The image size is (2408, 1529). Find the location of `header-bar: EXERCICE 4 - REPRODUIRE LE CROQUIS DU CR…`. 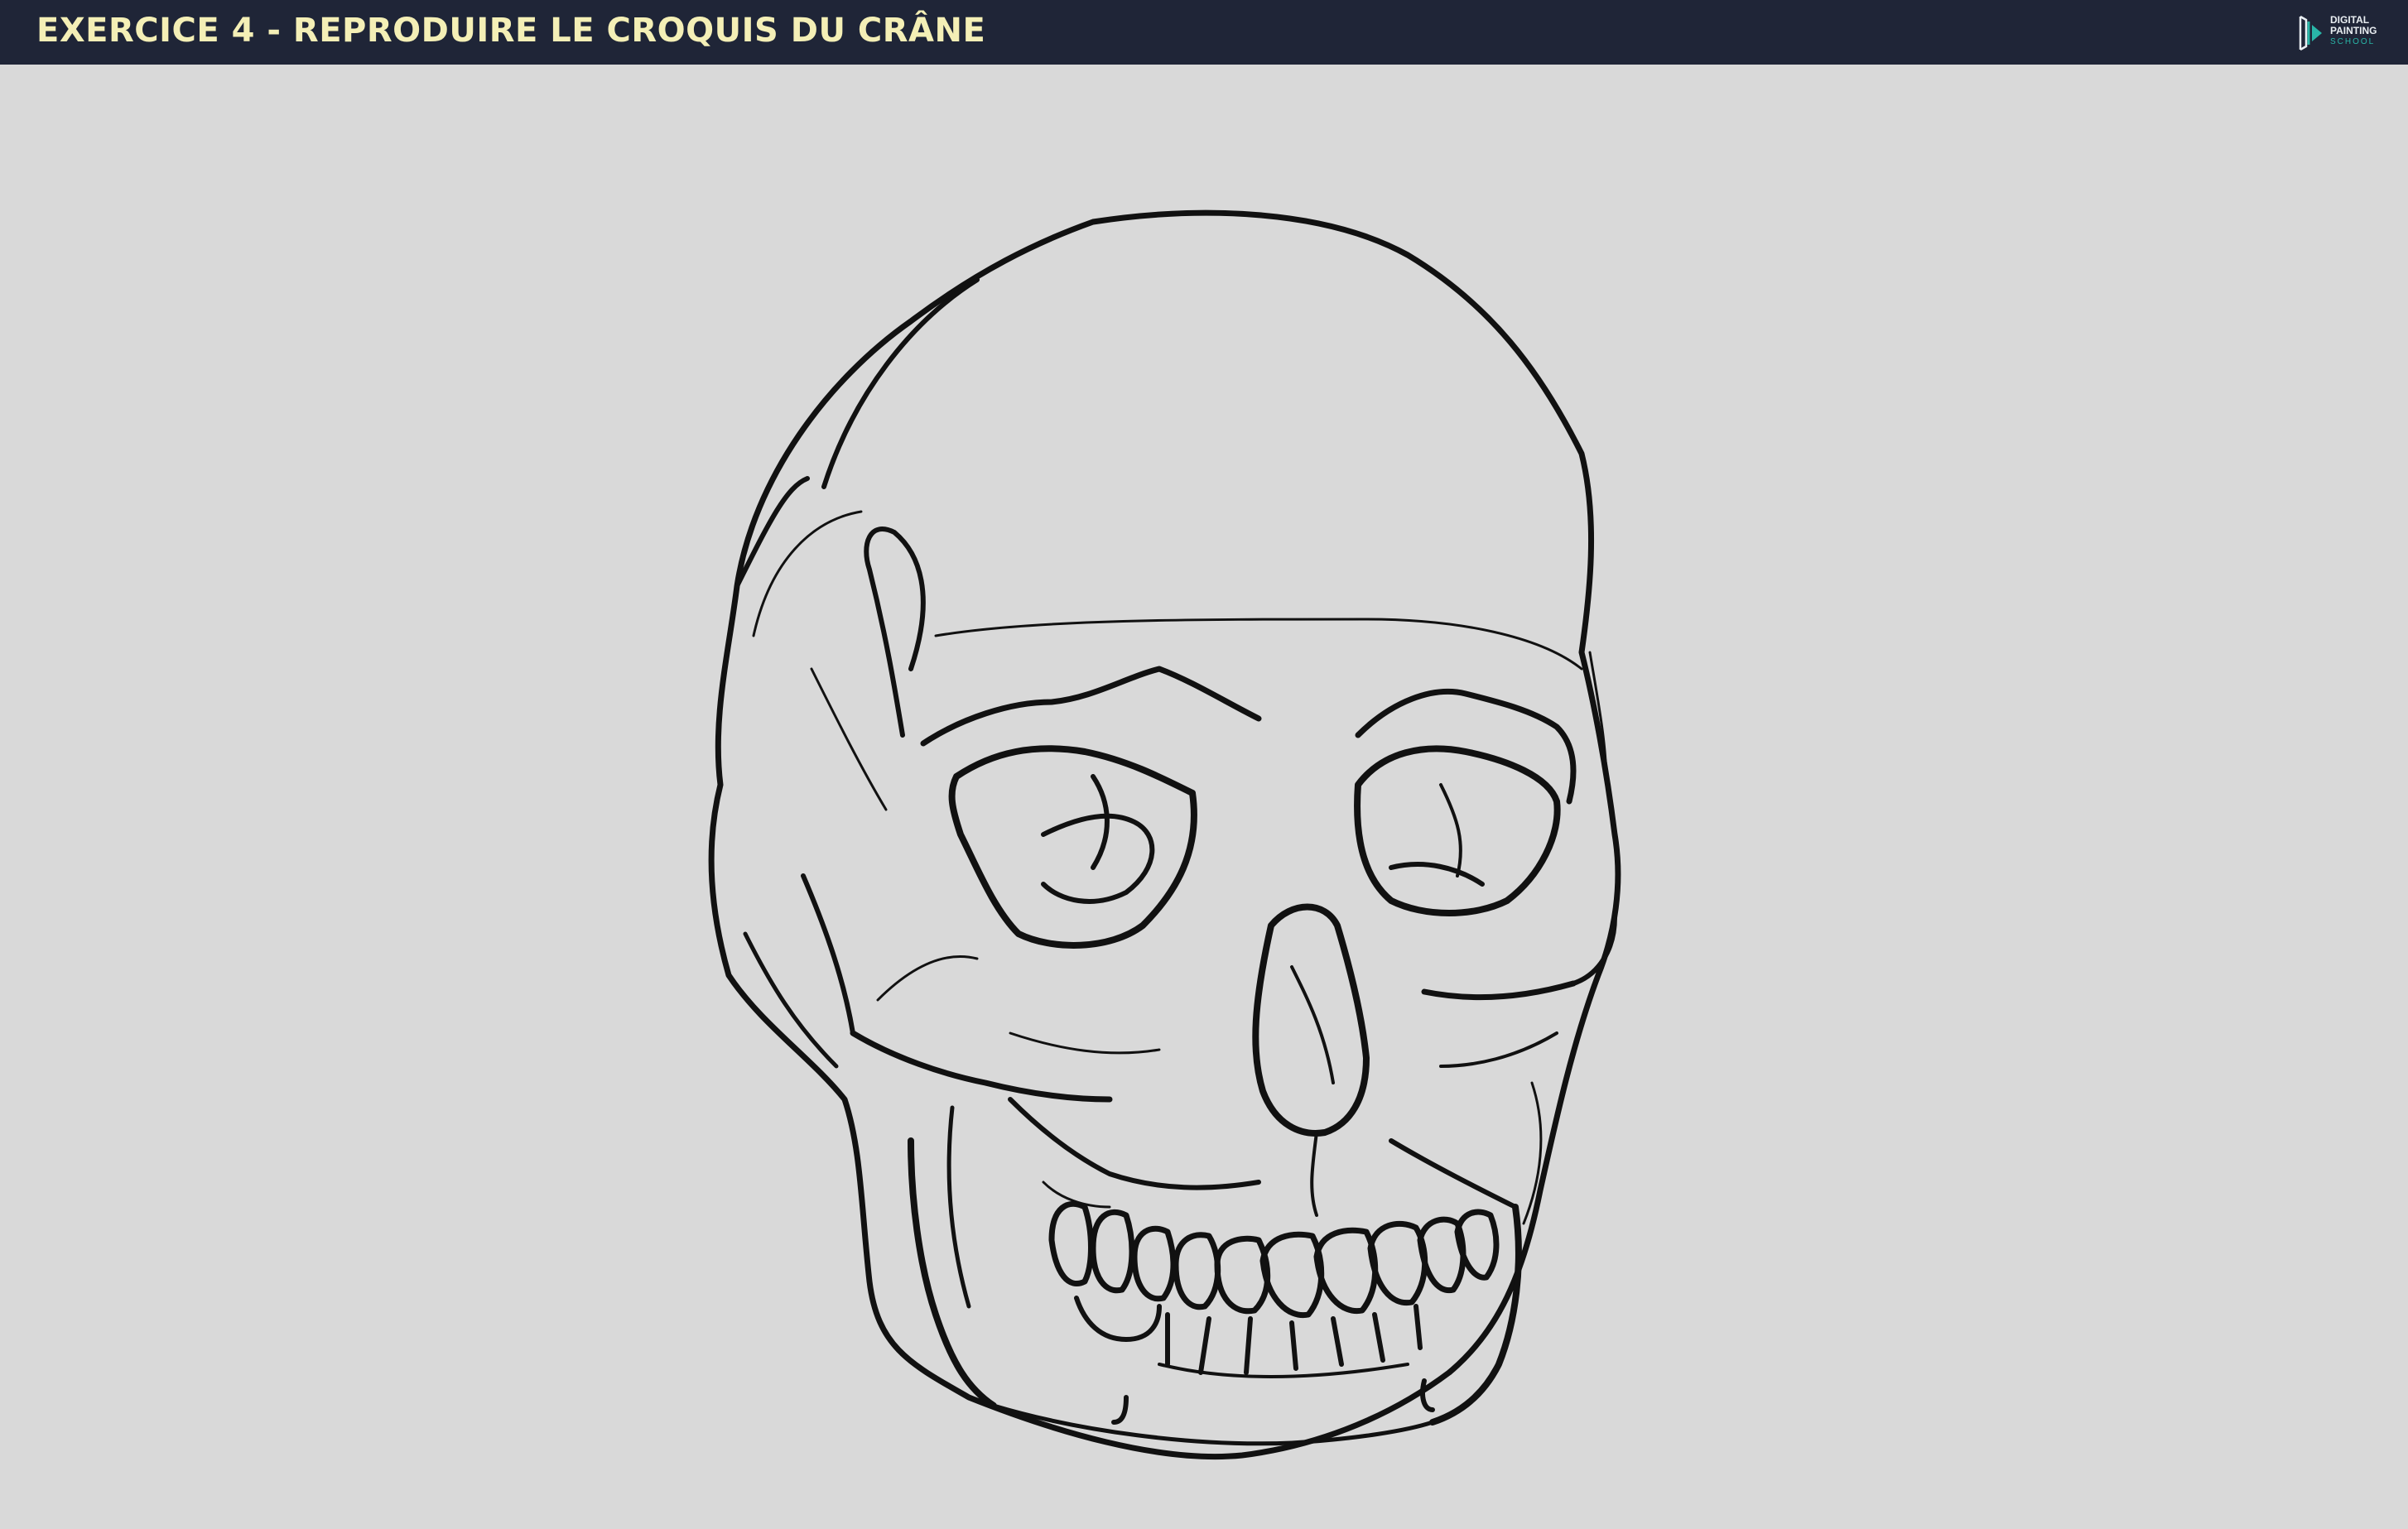

header-bar: EXERCICE 4 - REPRODUIRE LE CROQUIS DU CR… is located at coordinates (1204, 32).